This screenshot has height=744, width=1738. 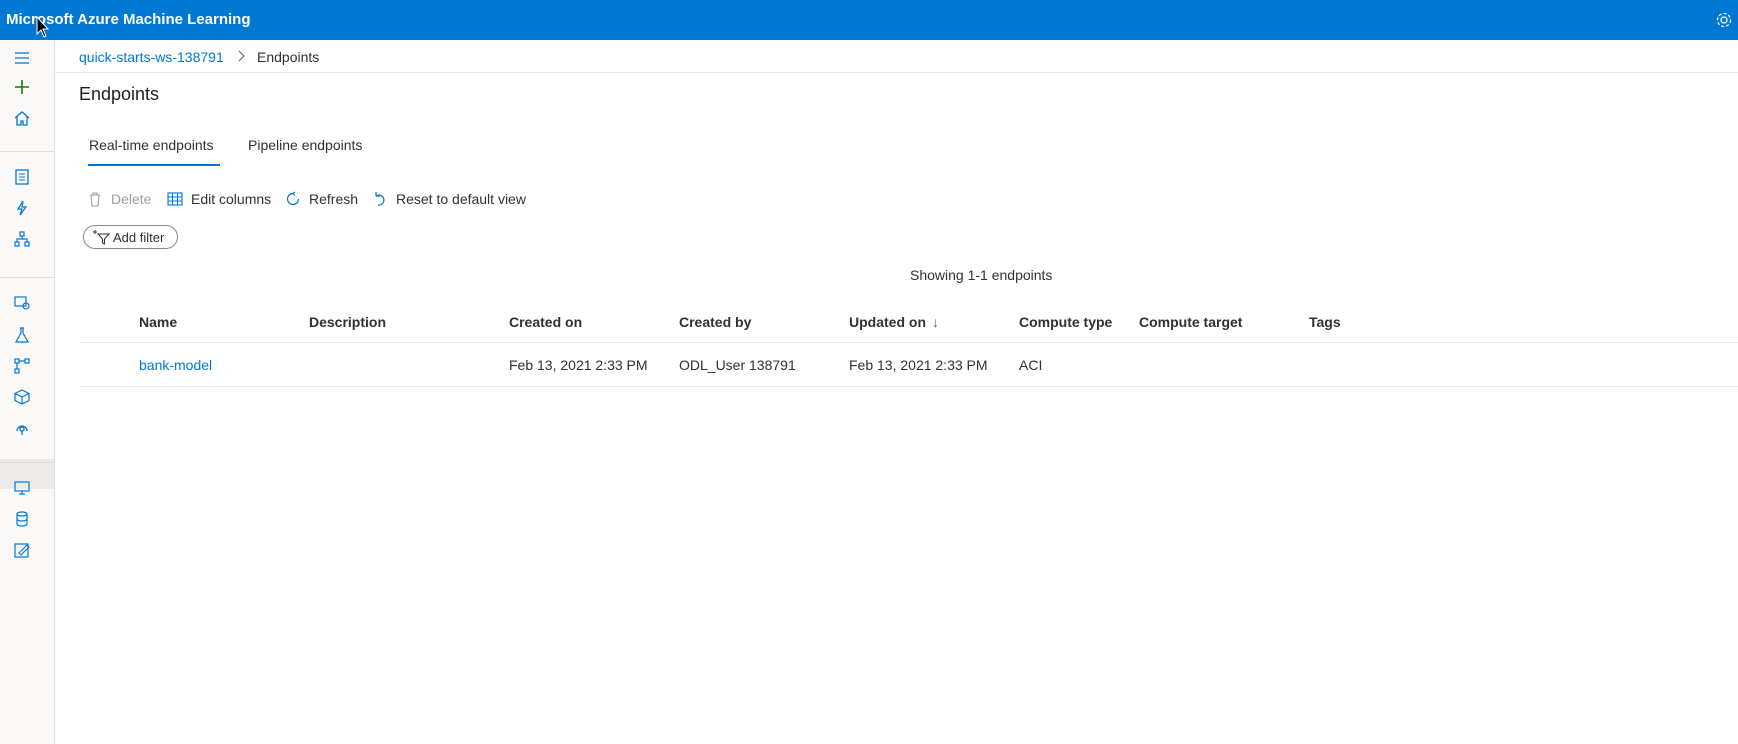 What do you see at coordinates (154, 165) in the screenshot?
I see `tab-selected-indicator` at bounding box center [154, 165].